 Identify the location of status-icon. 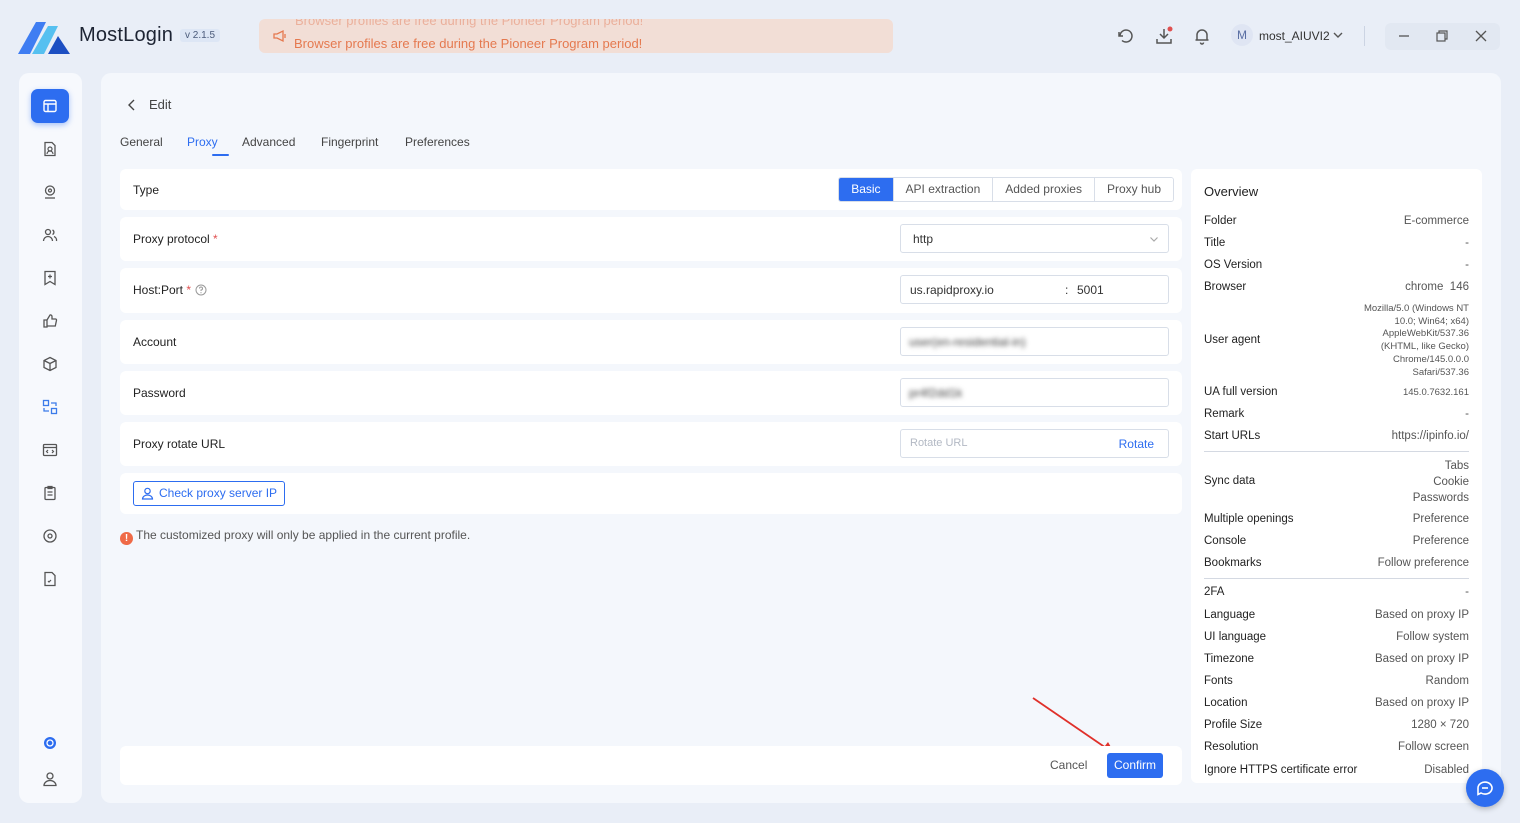
(50, 743).